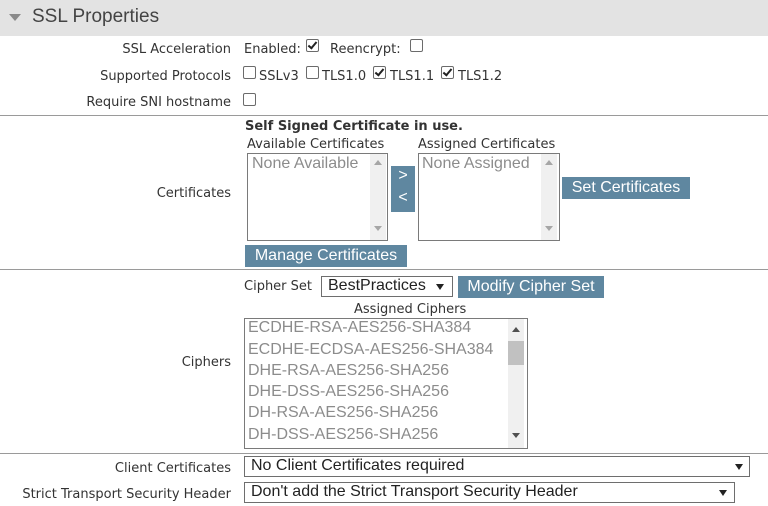 The image size is (768, 506). What do you see at coordinates (359, 328) in the screenshot?
I see `cipher-item: ECDHE-RSA-AES256-SHA384` at bounding box center [359, 328].